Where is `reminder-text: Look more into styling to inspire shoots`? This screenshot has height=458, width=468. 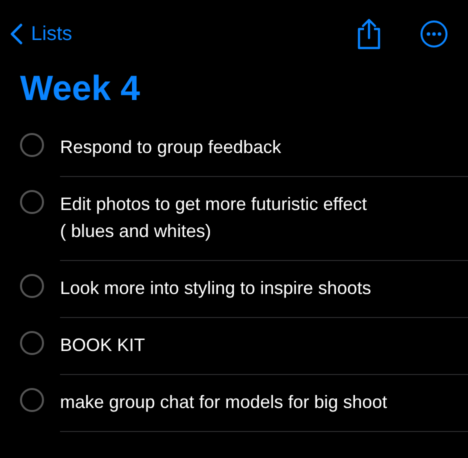 reminder-text: Look more into styling to inspire shoots is located at coordinates (216, 288).